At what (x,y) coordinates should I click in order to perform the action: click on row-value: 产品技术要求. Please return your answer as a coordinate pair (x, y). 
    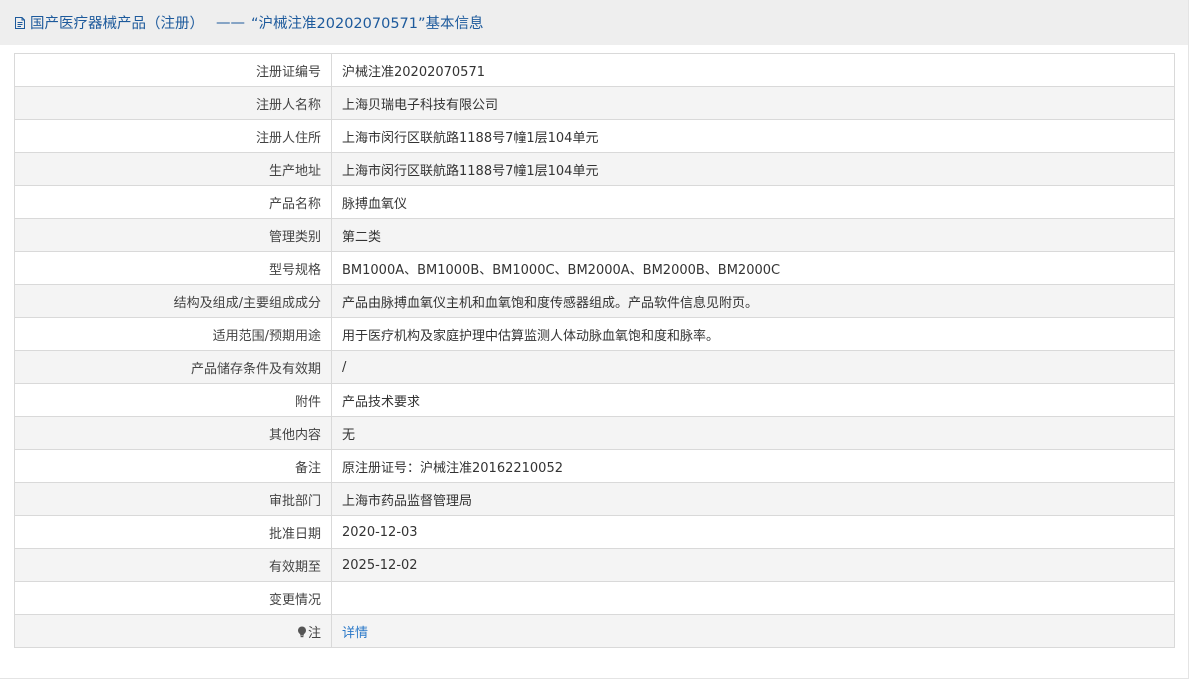
    Looking at the image, I should click on (753, 400).